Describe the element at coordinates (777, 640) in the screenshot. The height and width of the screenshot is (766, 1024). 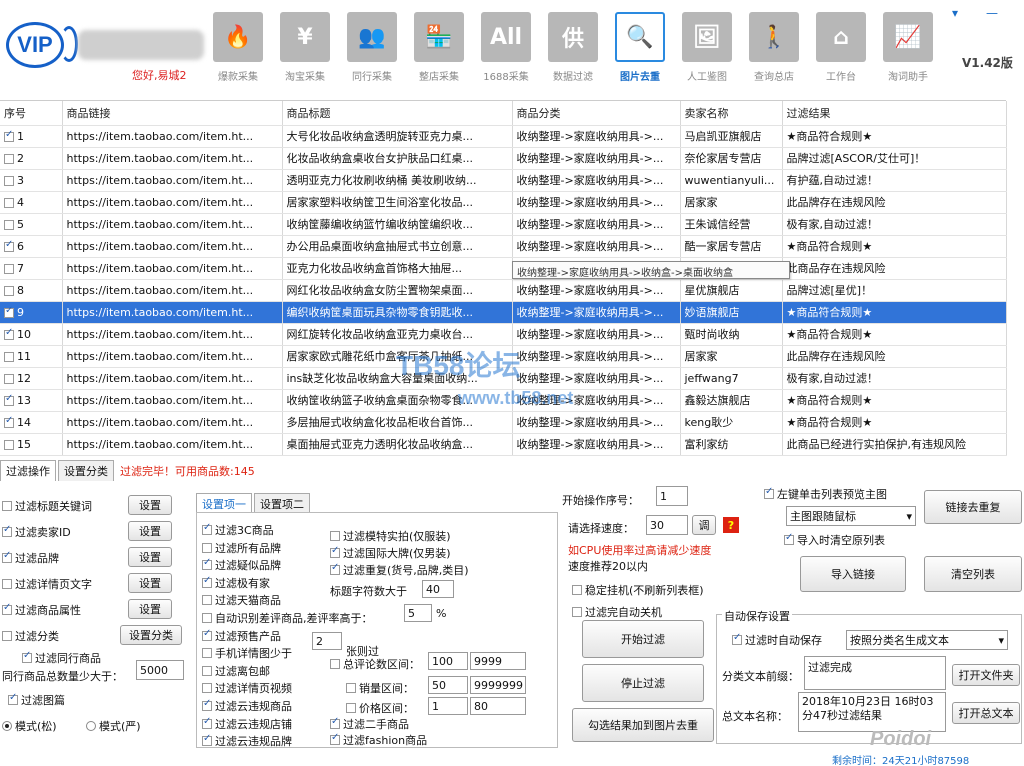
I see `autosave-checkbox: 过滤时自动保存` at that location.